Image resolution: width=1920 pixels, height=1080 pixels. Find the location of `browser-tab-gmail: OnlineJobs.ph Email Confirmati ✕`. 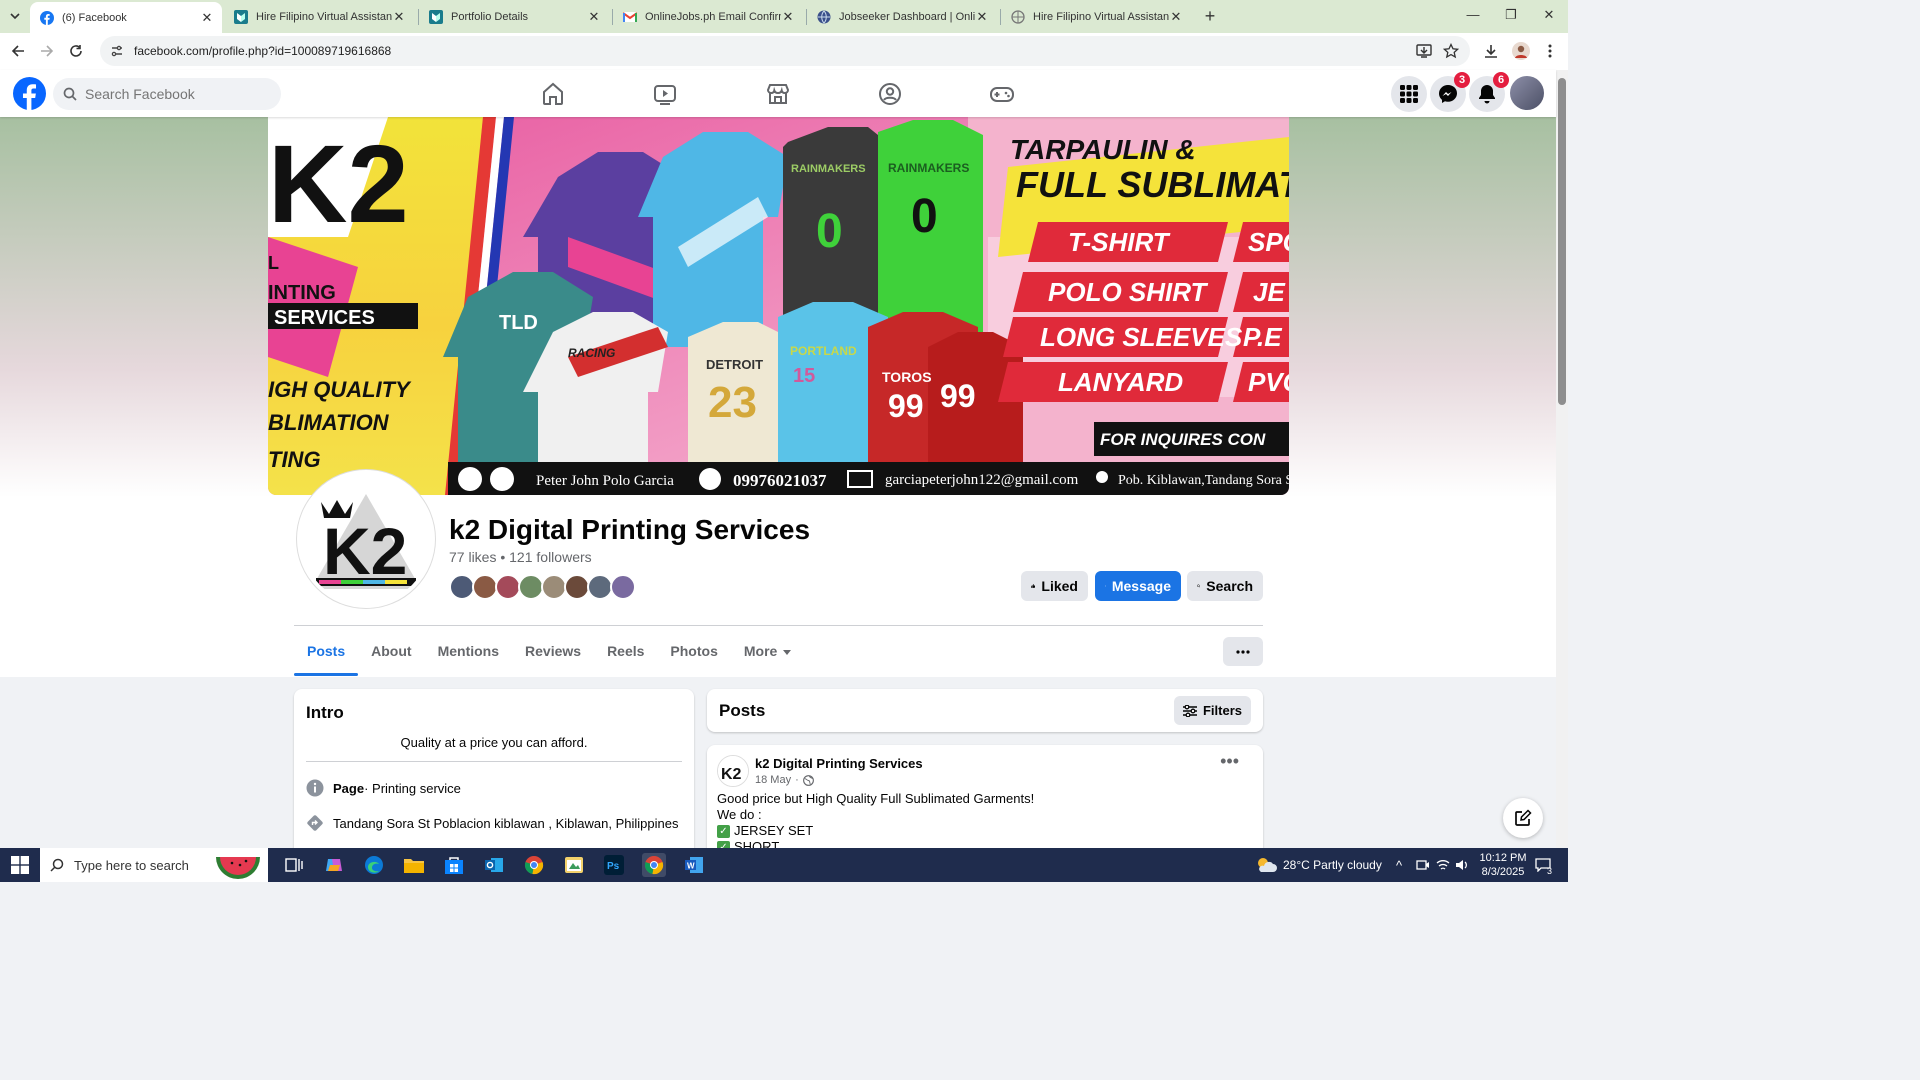

browser-tab-gmail: OnlineJobs.ph Email Confirmati ✕ is located at coordinates (708, 16).